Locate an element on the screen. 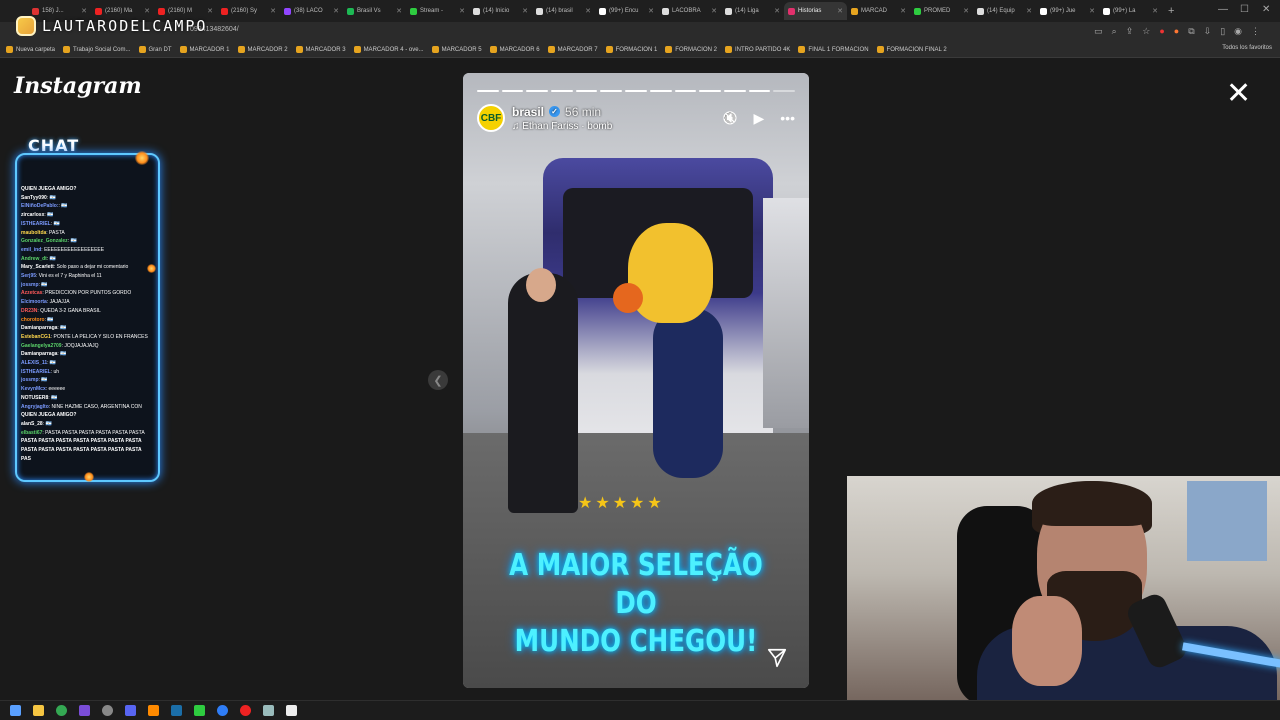 The height and width of the screenshot is (720, 1280). browser-tab: (14) Liga ✕ is located at coordinates (752, 11).